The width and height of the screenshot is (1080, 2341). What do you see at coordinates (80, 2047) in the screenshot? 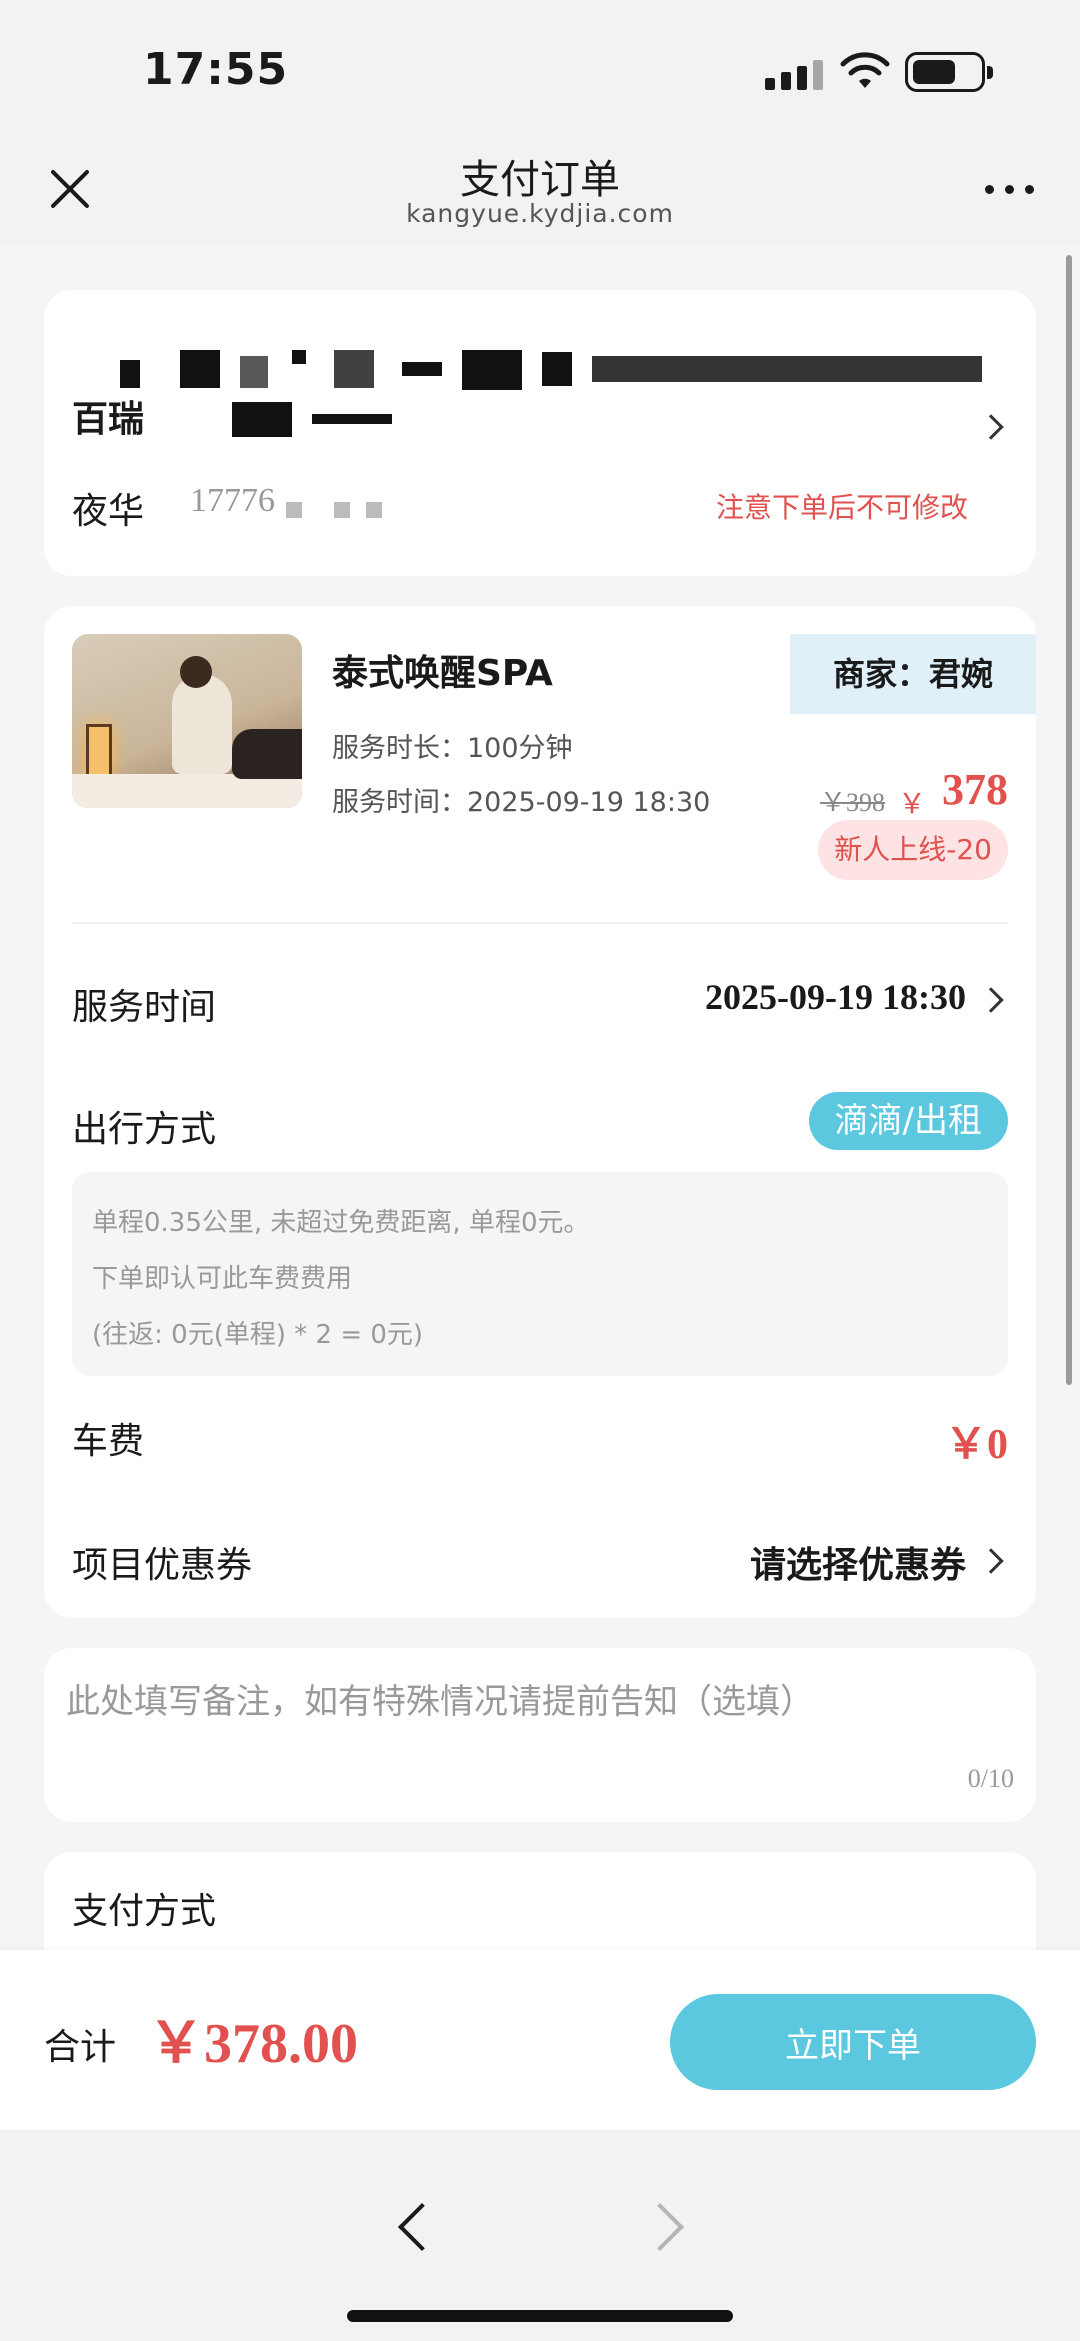
I see `total-label: 合计` at bounding box center [80, 2047].